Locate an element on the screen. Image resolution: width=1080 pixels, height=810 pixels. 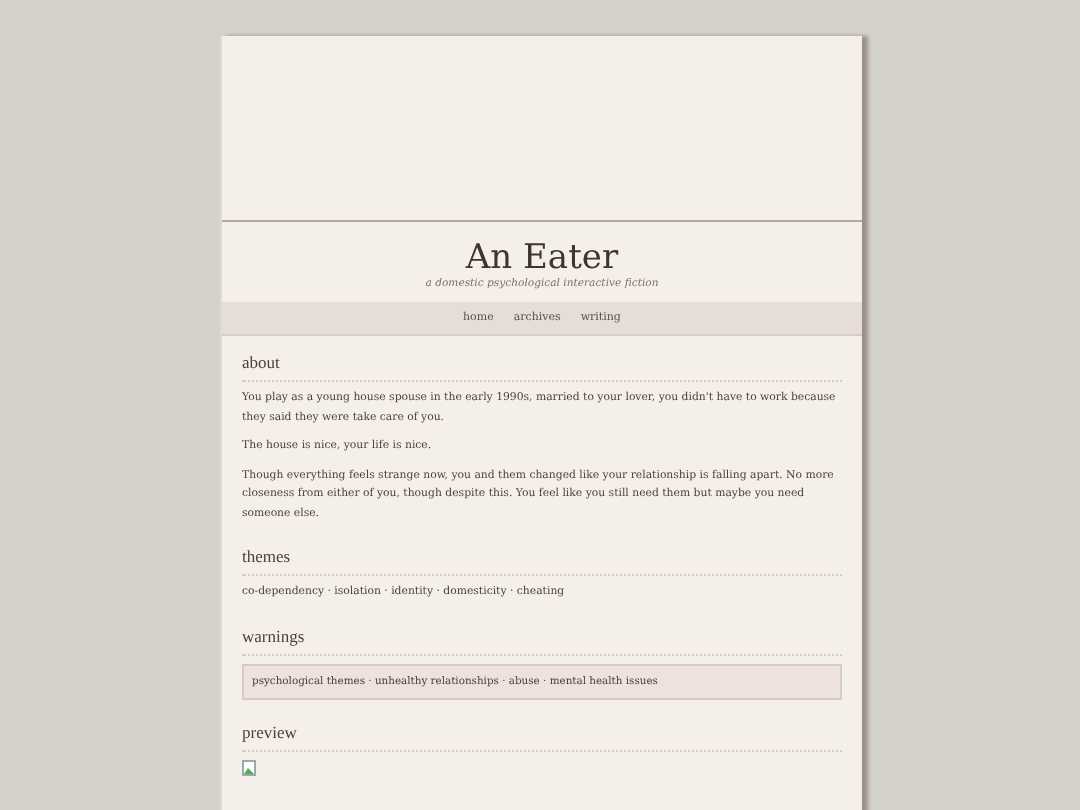
section-heading: about is located at coordinates (542, 367).